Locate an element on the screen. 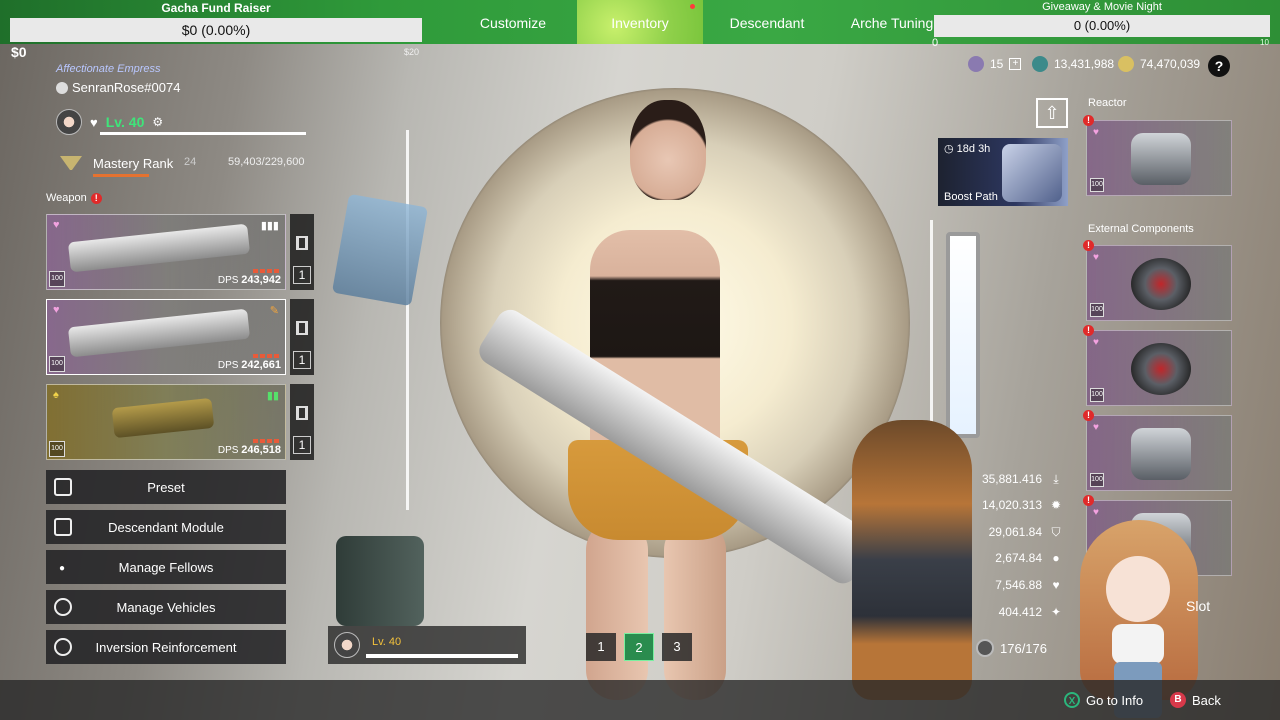 Image resolution: width=1280 pixels, height=720 pixels. descendant-module-label: Descendant Module is located at coordinates (166, 527).